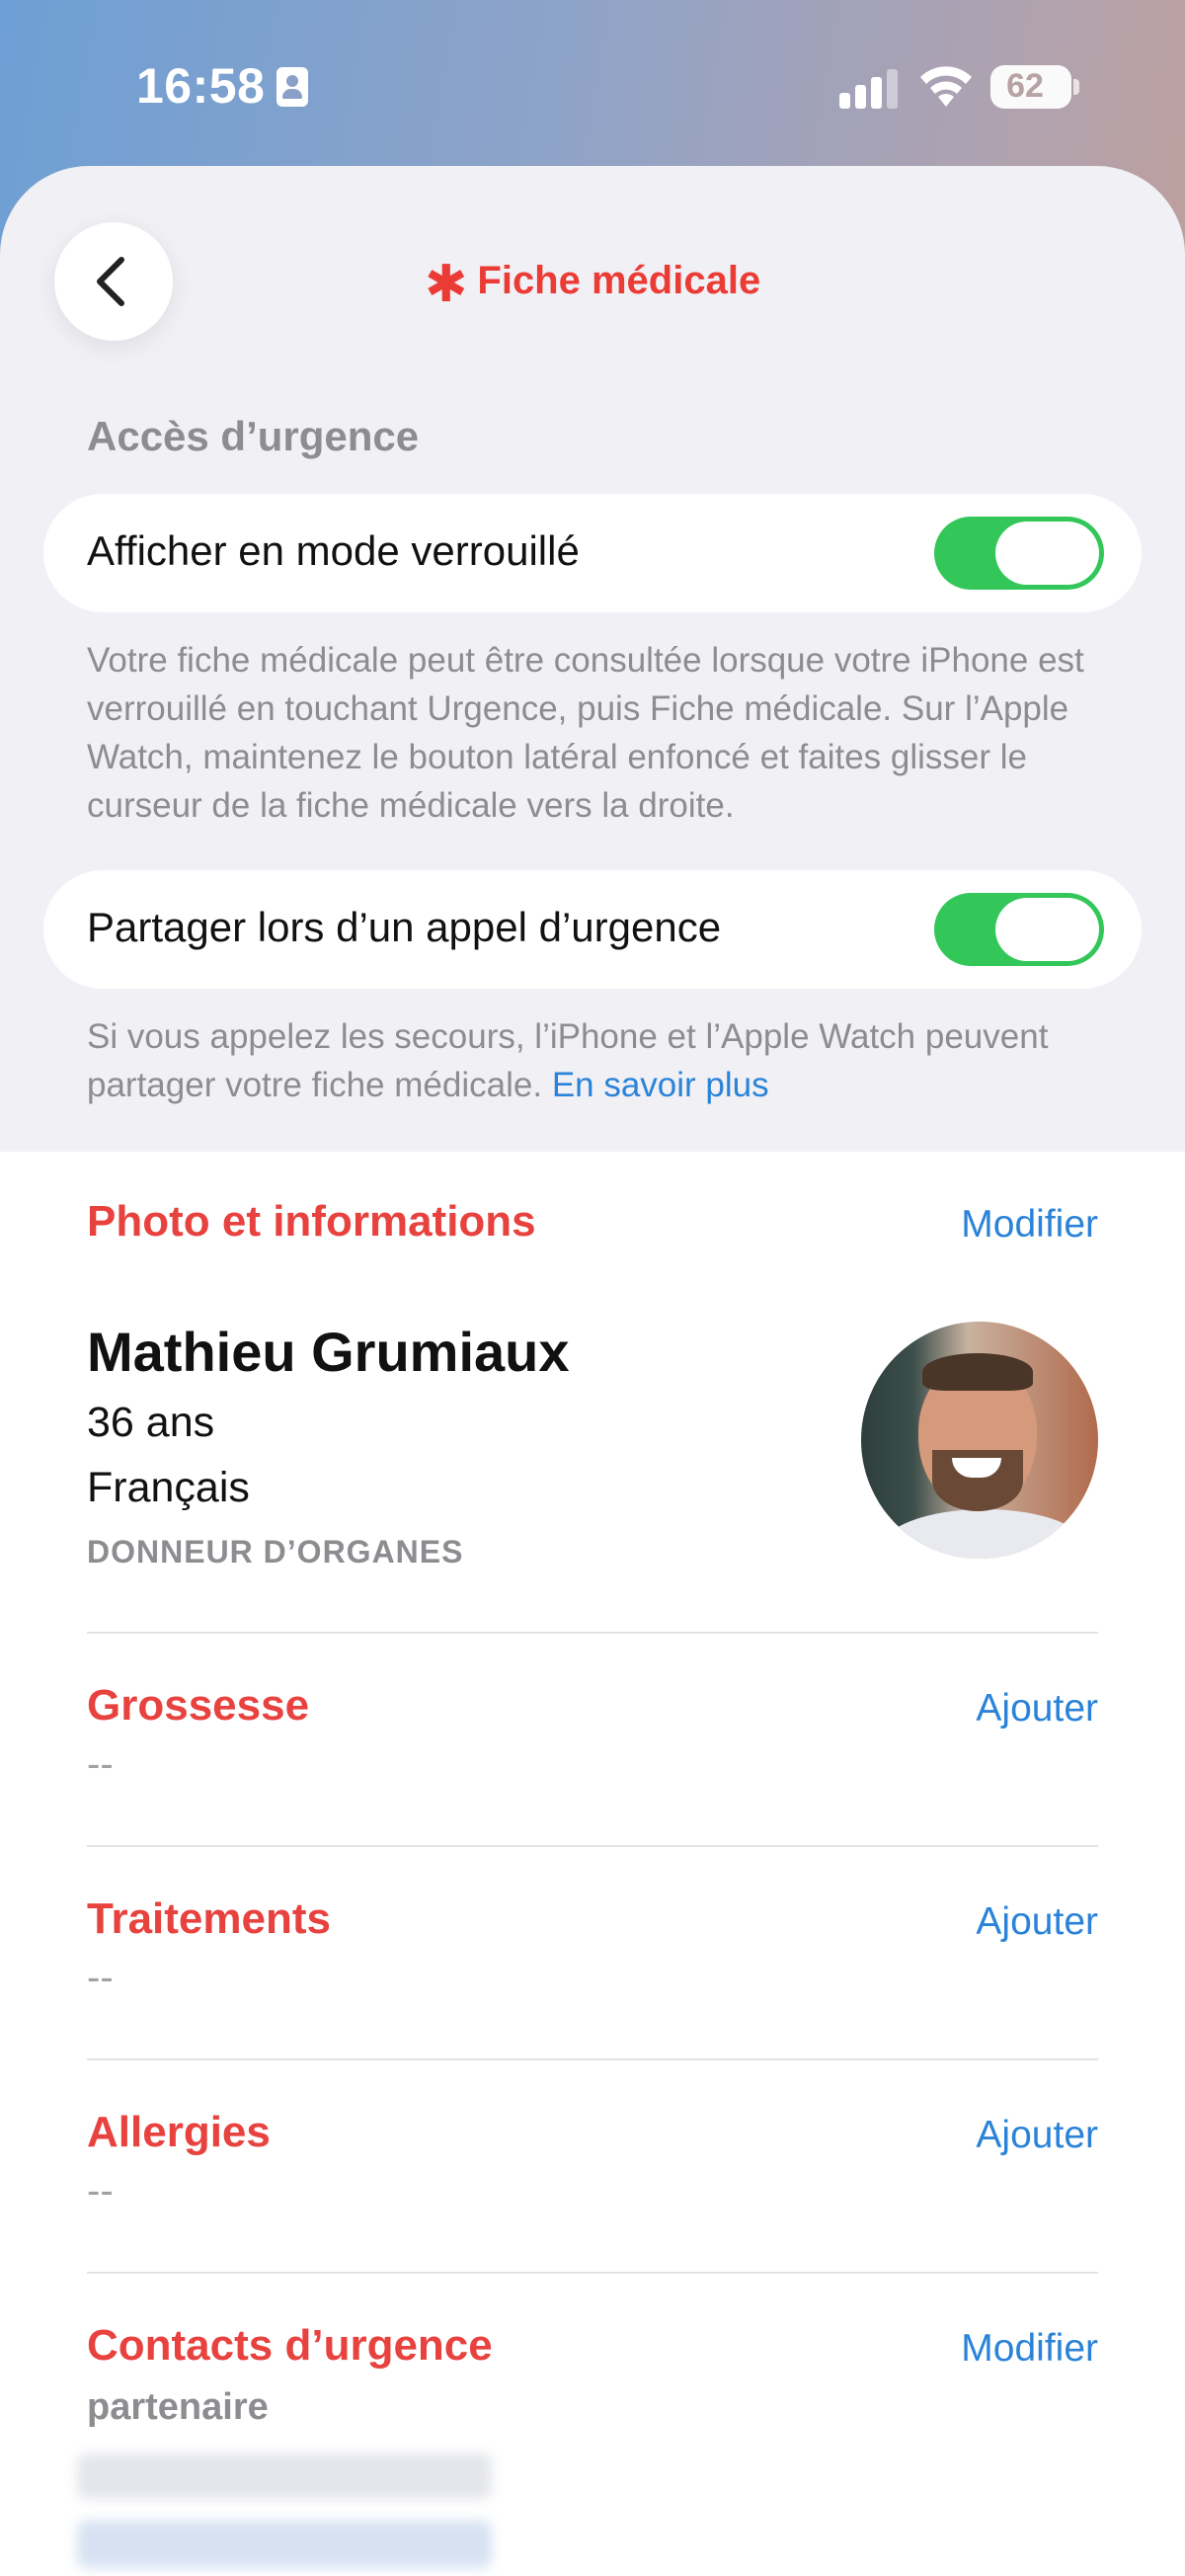  I want to click on pregnancy-value: --, so click(100, 1764).